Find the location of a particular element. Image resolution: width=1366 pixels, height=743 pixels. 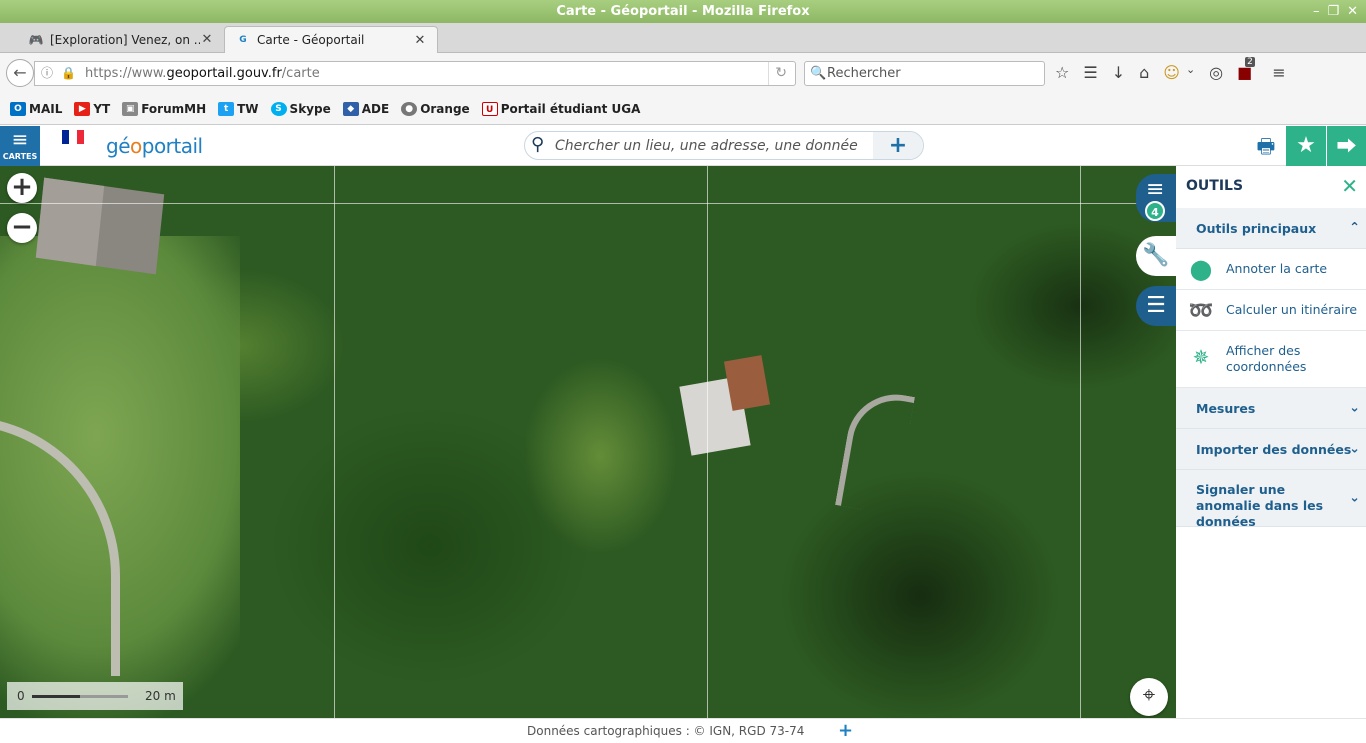

bookmark-mail: O MAIL is located at coordinates (36, 108).